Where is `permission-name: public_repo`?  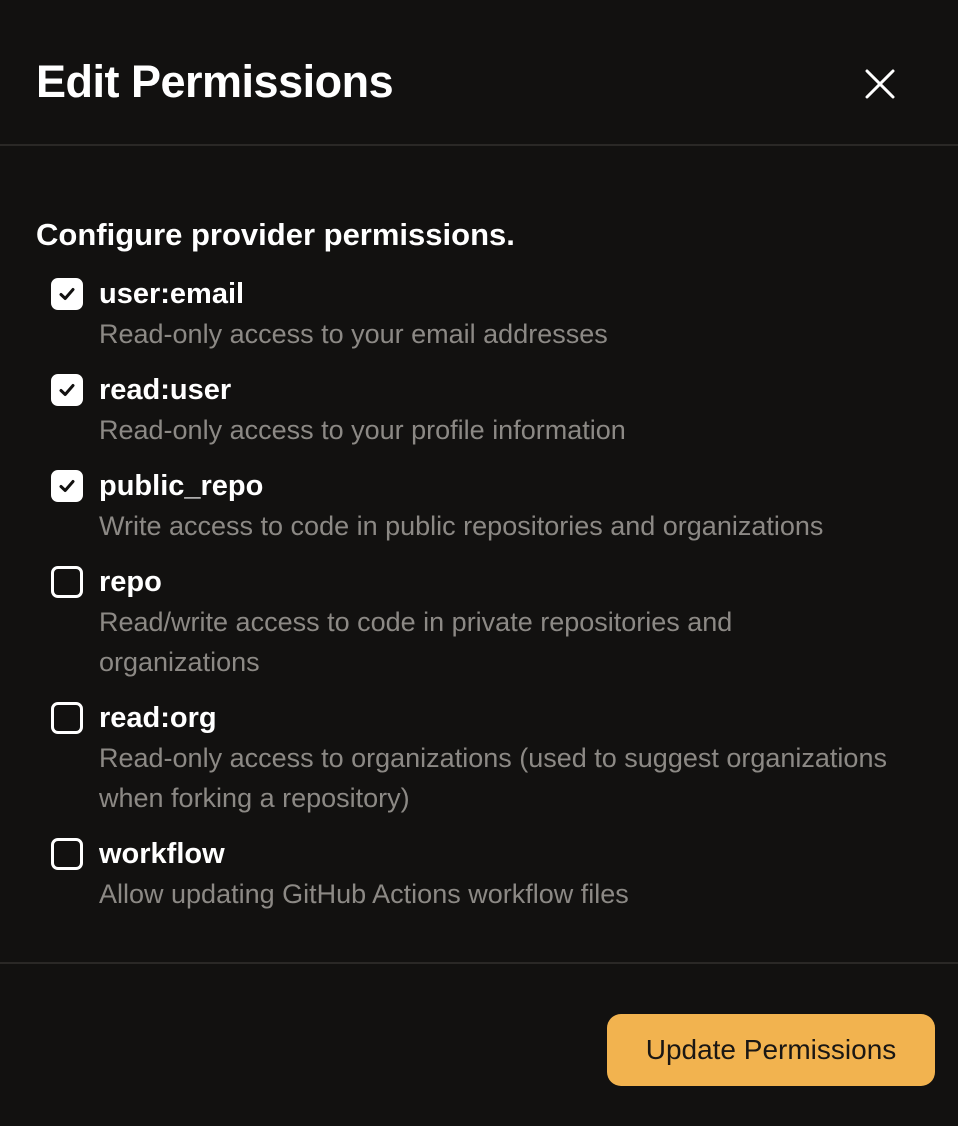 permission-name: public_repo is located at coordinates (181, 486).